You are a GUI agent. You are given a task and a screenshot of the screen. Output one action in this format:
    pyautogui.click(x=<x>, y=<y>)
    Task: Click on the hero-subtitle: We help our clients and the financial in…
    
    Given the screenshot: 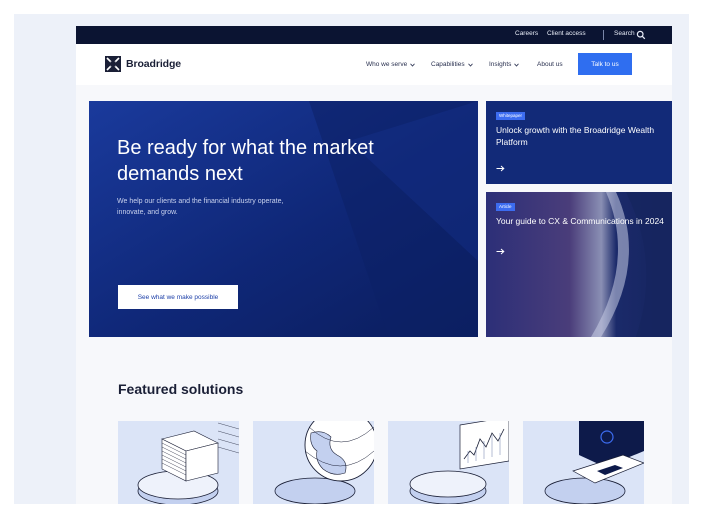 What is the action you would take?
    pyautogui.click(x=200, y=207)
    